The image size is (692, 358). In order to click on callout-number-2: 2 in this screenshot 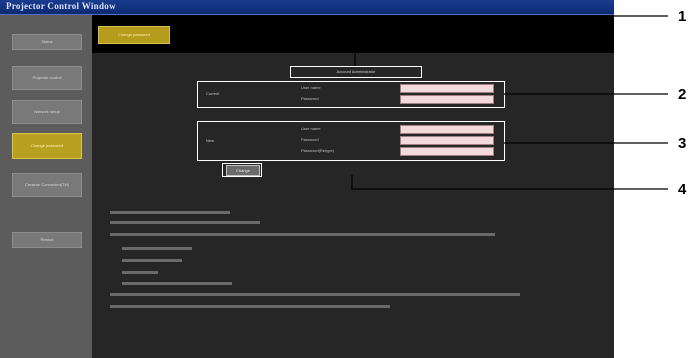, I will do `click(682, 94)`.